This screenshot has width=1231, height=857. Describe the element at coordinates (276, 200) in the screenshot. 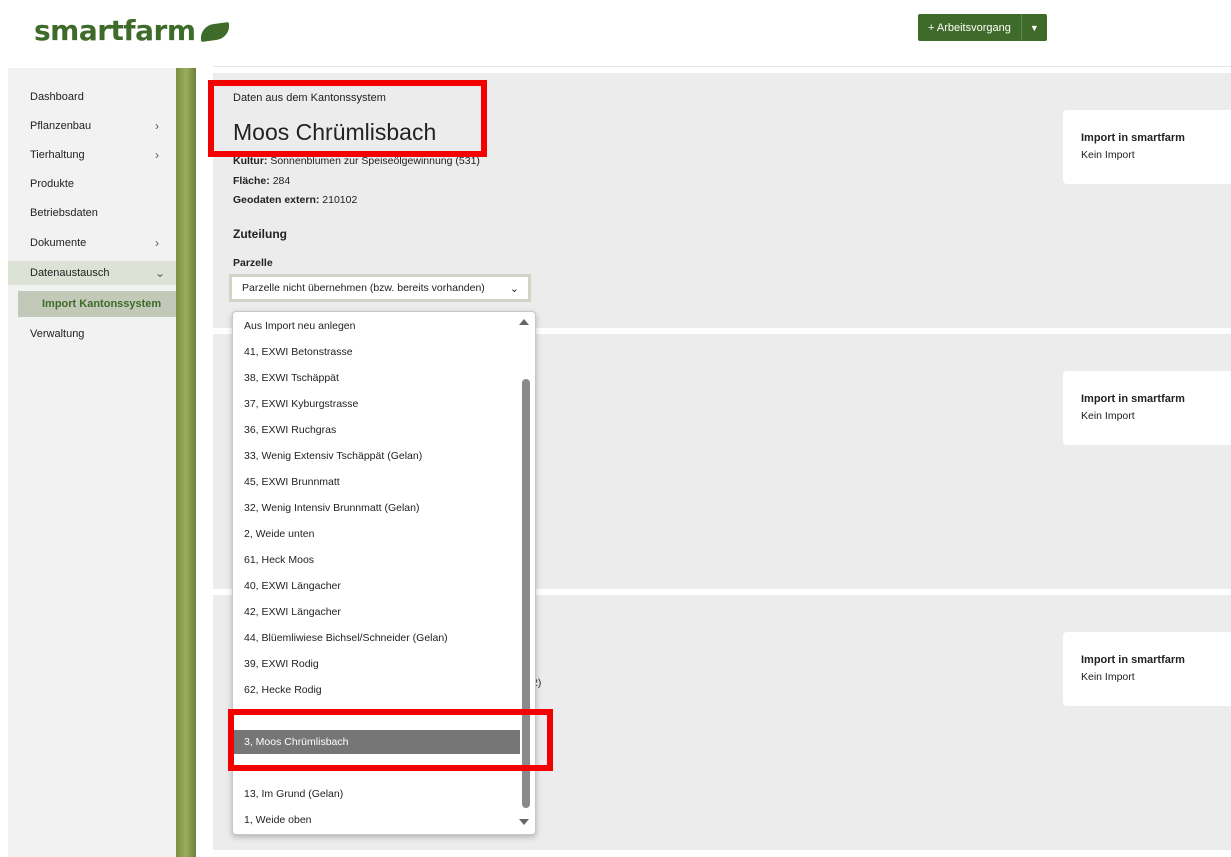

I see `geodaten-label: Geodaten extern:` at that location.